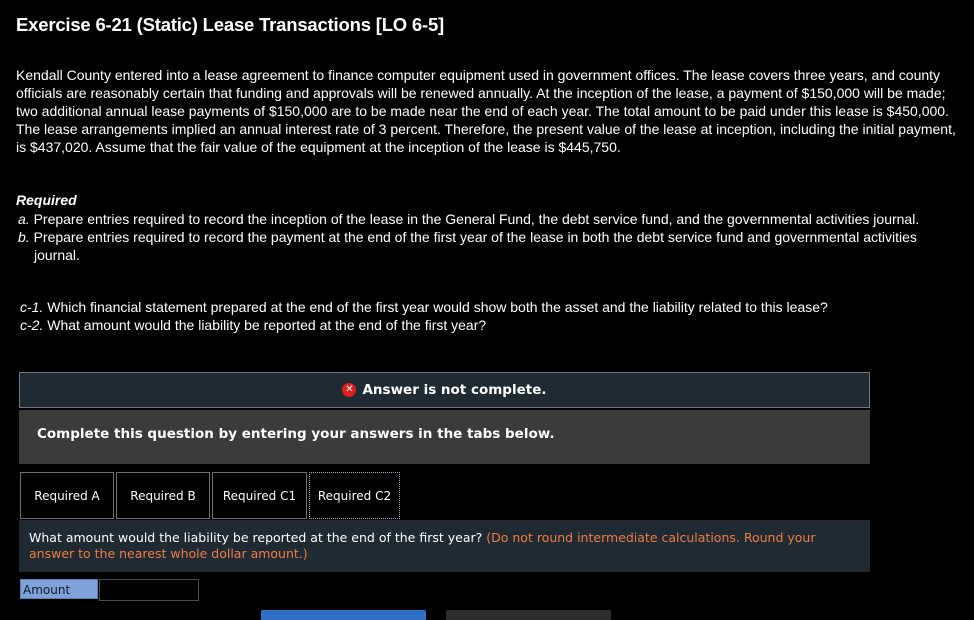  I want to click on required-item-letter: c-1., so click(32, 307).